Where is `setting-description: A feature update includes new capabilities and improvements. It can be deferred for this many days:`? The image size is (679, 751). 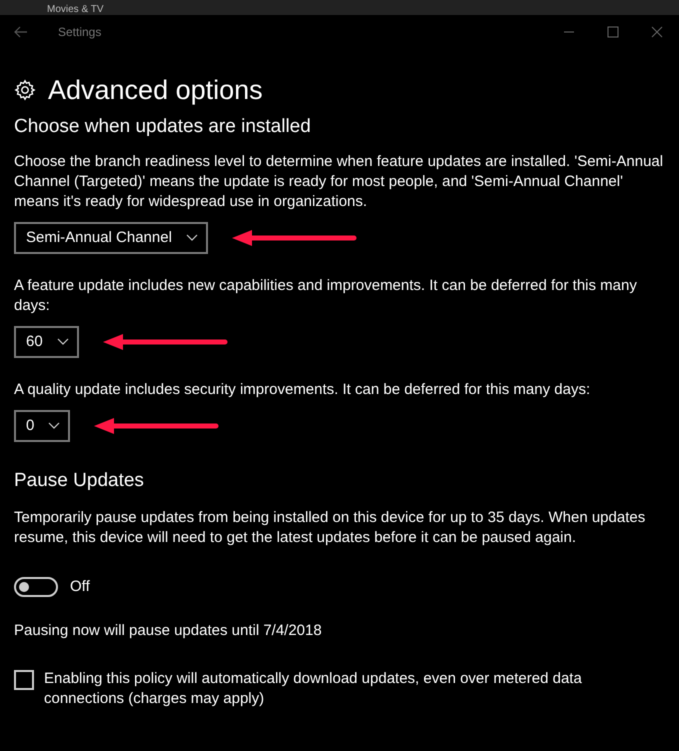
setting-description: A feature update includes new capabilities and improvements. It can be deferred for this many days: is located at coordinates (326, 296).